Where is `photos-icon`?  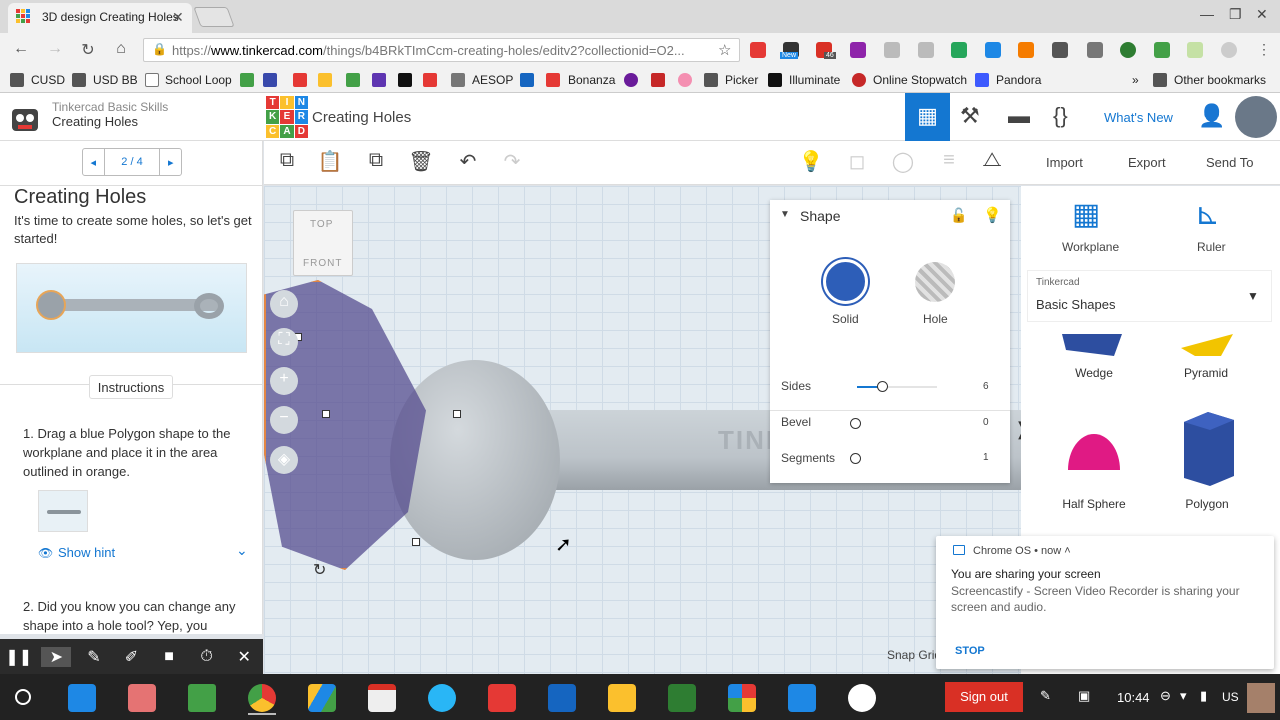 photos-icon is located at coordinates (742, 698).